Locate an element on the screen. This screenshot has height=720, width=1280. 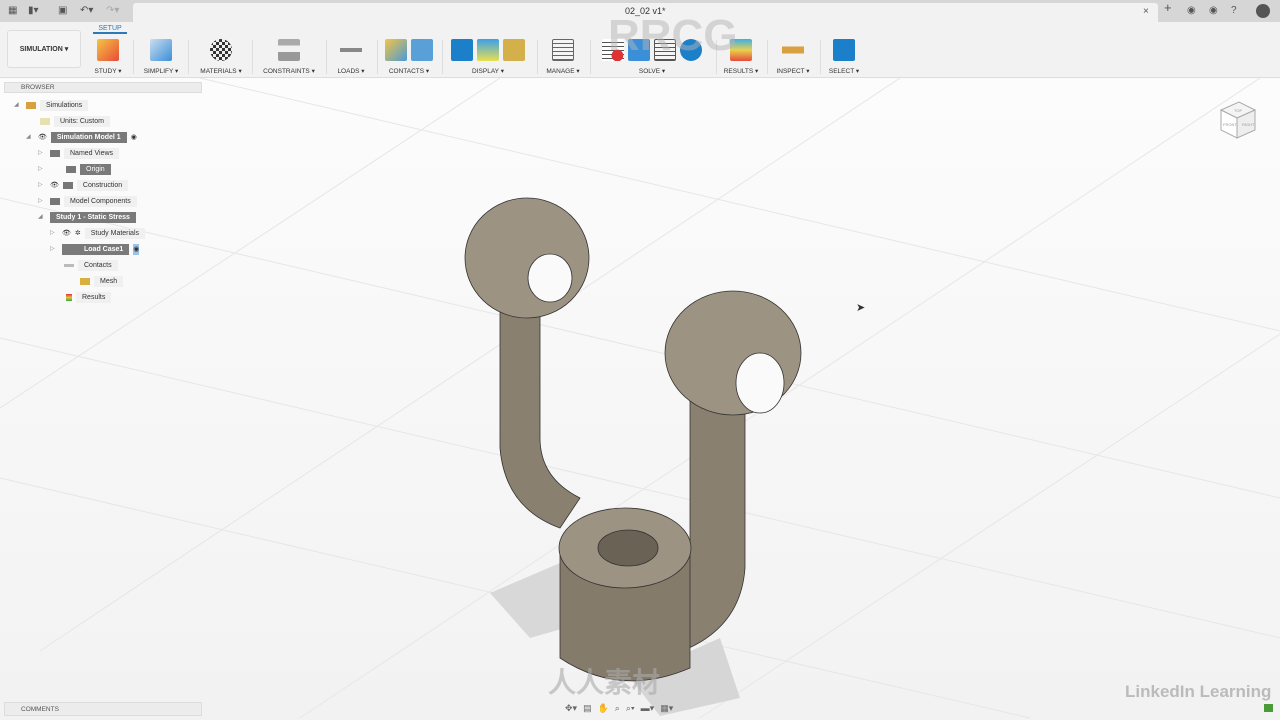
viewcube-front: FRONT is located at coordinates (1230, 124).